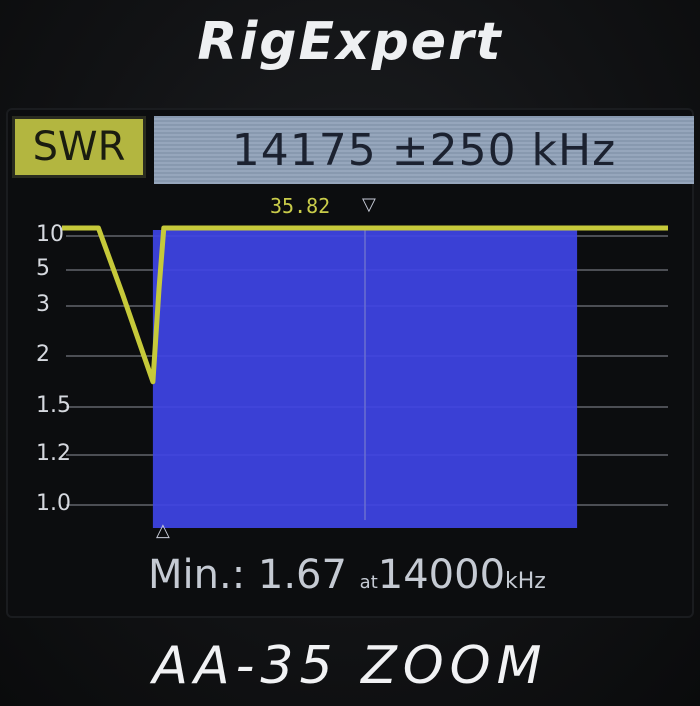  Describe the element at coordinates (50, 234) in the screenshot. I see `y-tick-label: 10` at that location.